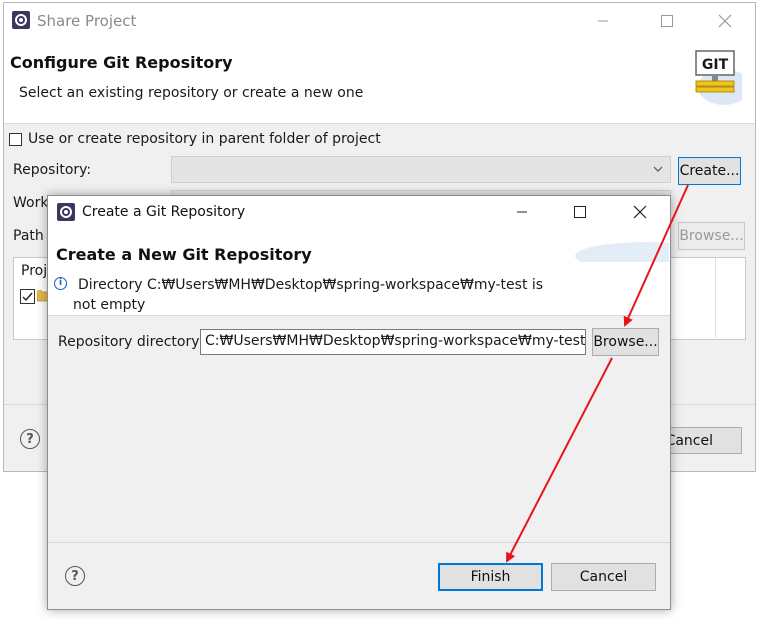  I want to click on inner-minimize-button, so click(522, 212).